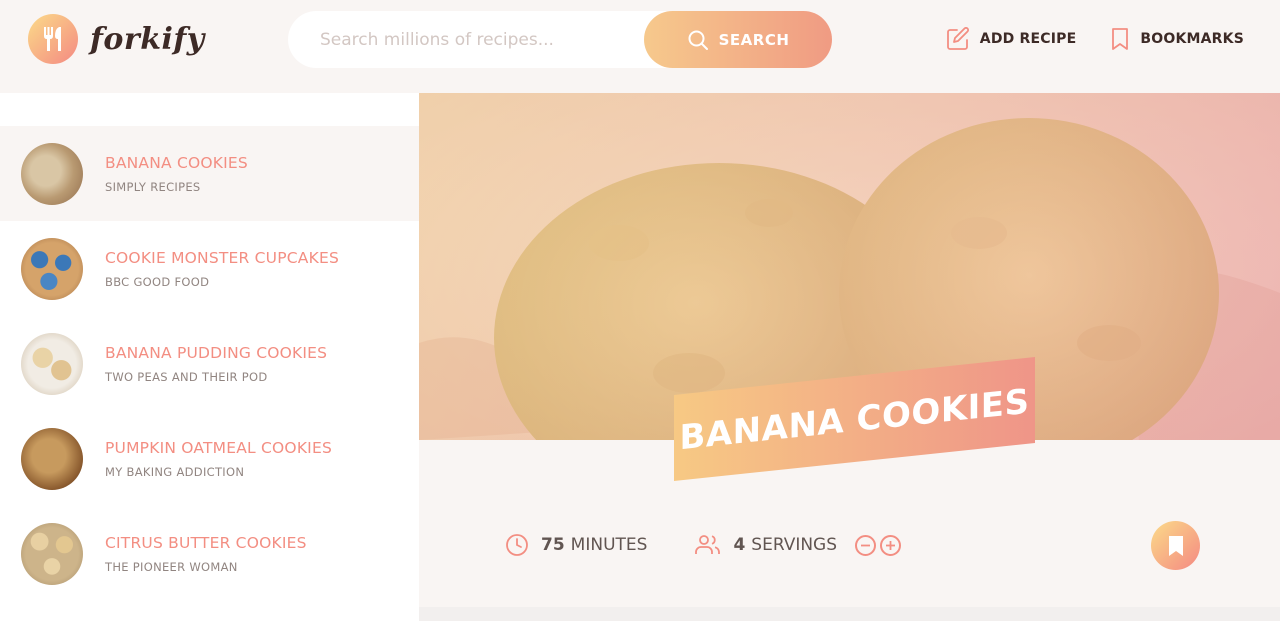 This screenshot has height=621, width=1280. Describe the element at coordinates (854, 420) in the screenshot. I see `recipe-title-text: Banana Cookies` at that location.